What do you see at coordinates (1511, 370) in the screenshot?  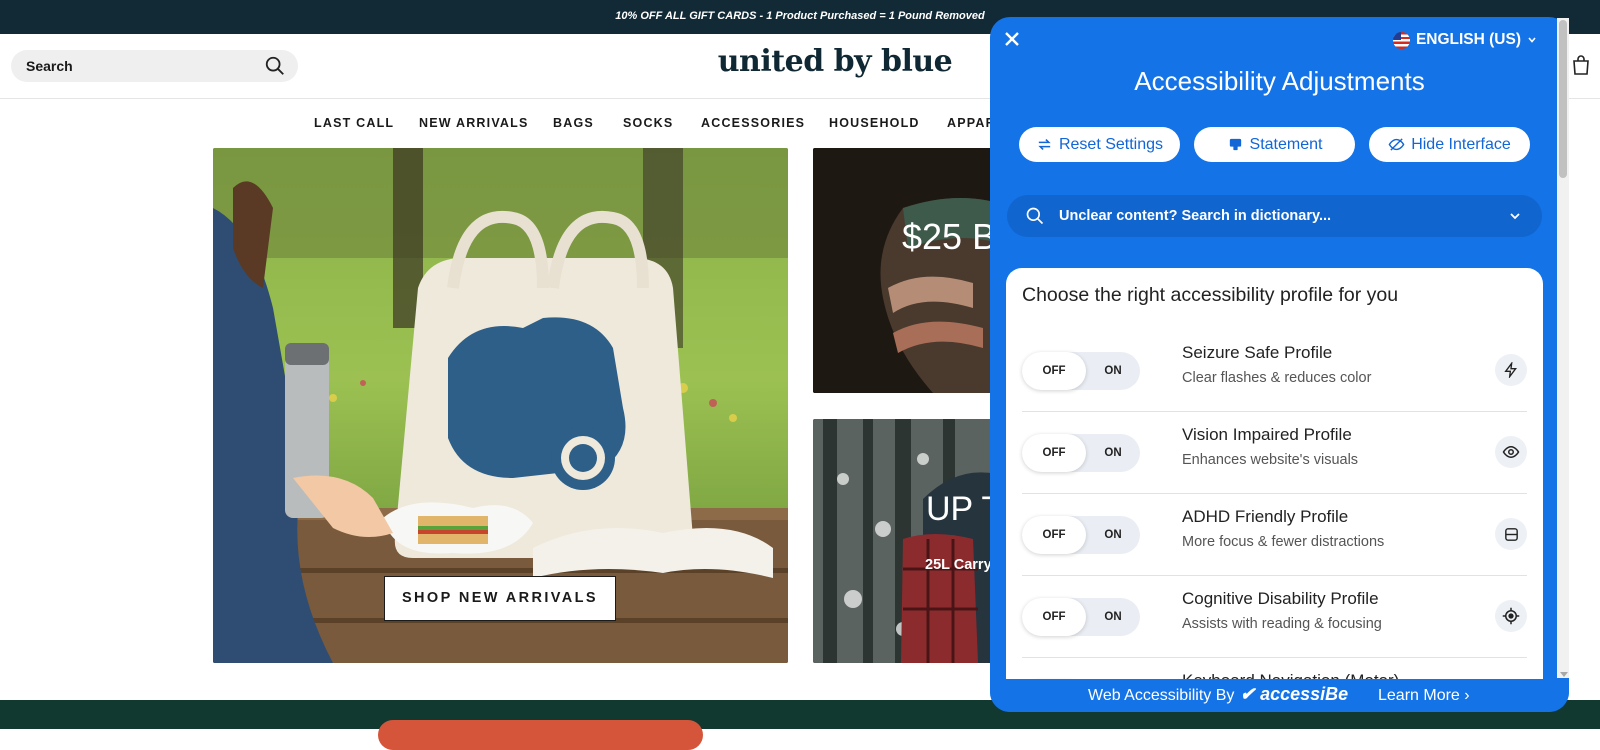 I see `bolt-icon` at bounding box center [1511, 370].